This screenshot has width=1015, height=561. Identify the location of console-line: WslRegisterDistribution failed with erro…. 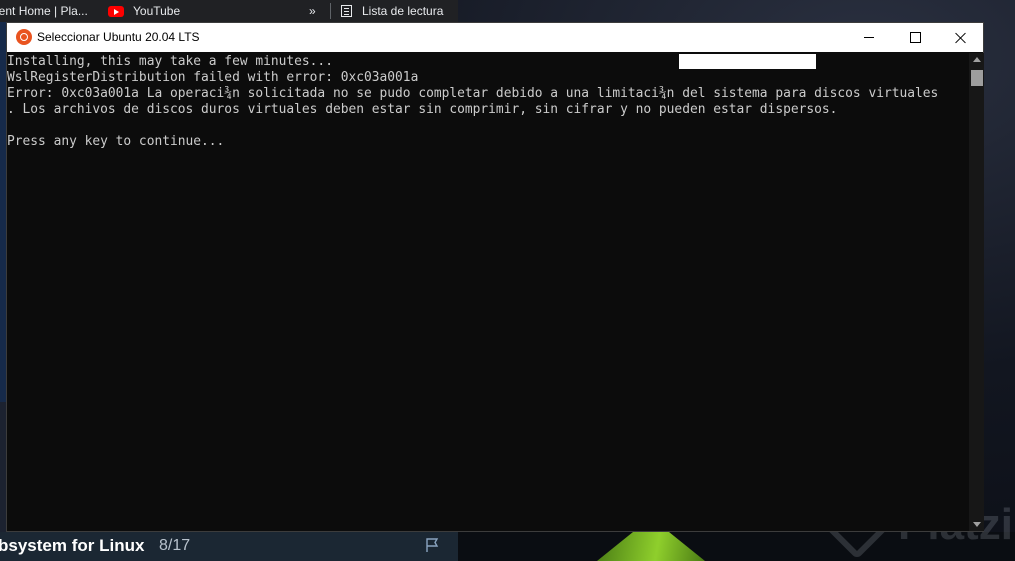
(213, 77).